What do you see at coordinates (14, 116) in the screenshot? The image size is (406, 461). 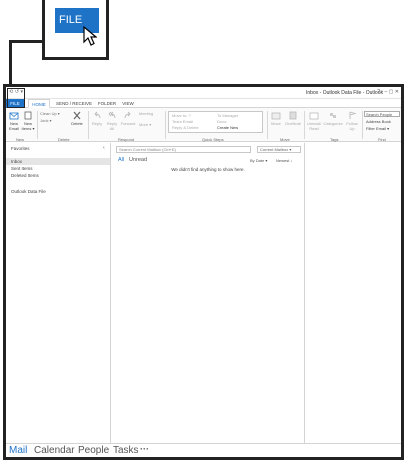 I see `new-email-icon` at bounding box center [14, 116].